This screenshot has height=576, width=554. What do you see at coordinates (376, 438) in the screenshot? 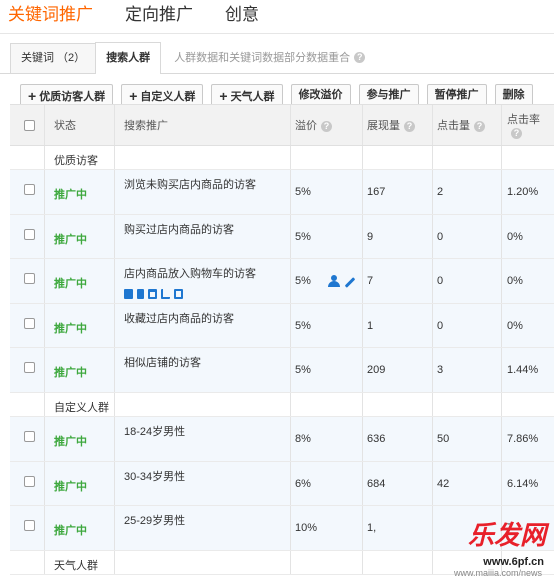
I see `cell-impressions: 636` at bounding box center [376, 438].